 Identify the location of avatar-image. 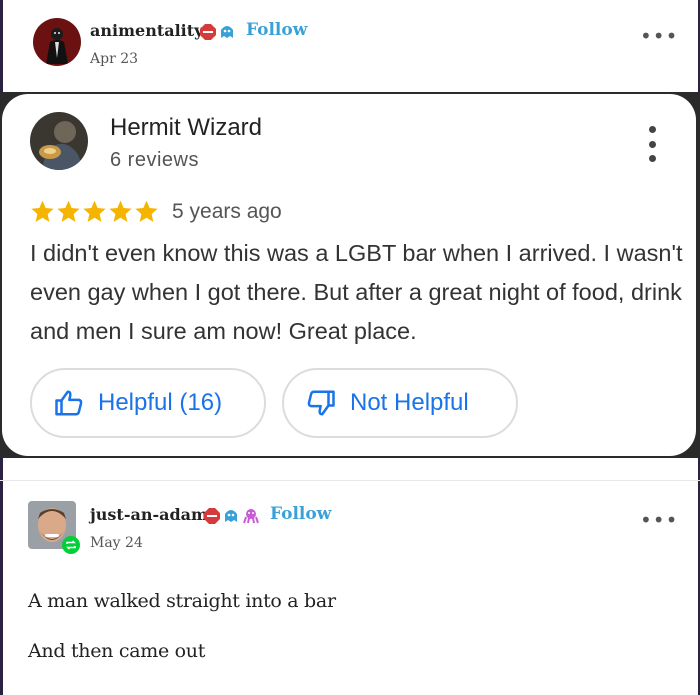
(57, 42).